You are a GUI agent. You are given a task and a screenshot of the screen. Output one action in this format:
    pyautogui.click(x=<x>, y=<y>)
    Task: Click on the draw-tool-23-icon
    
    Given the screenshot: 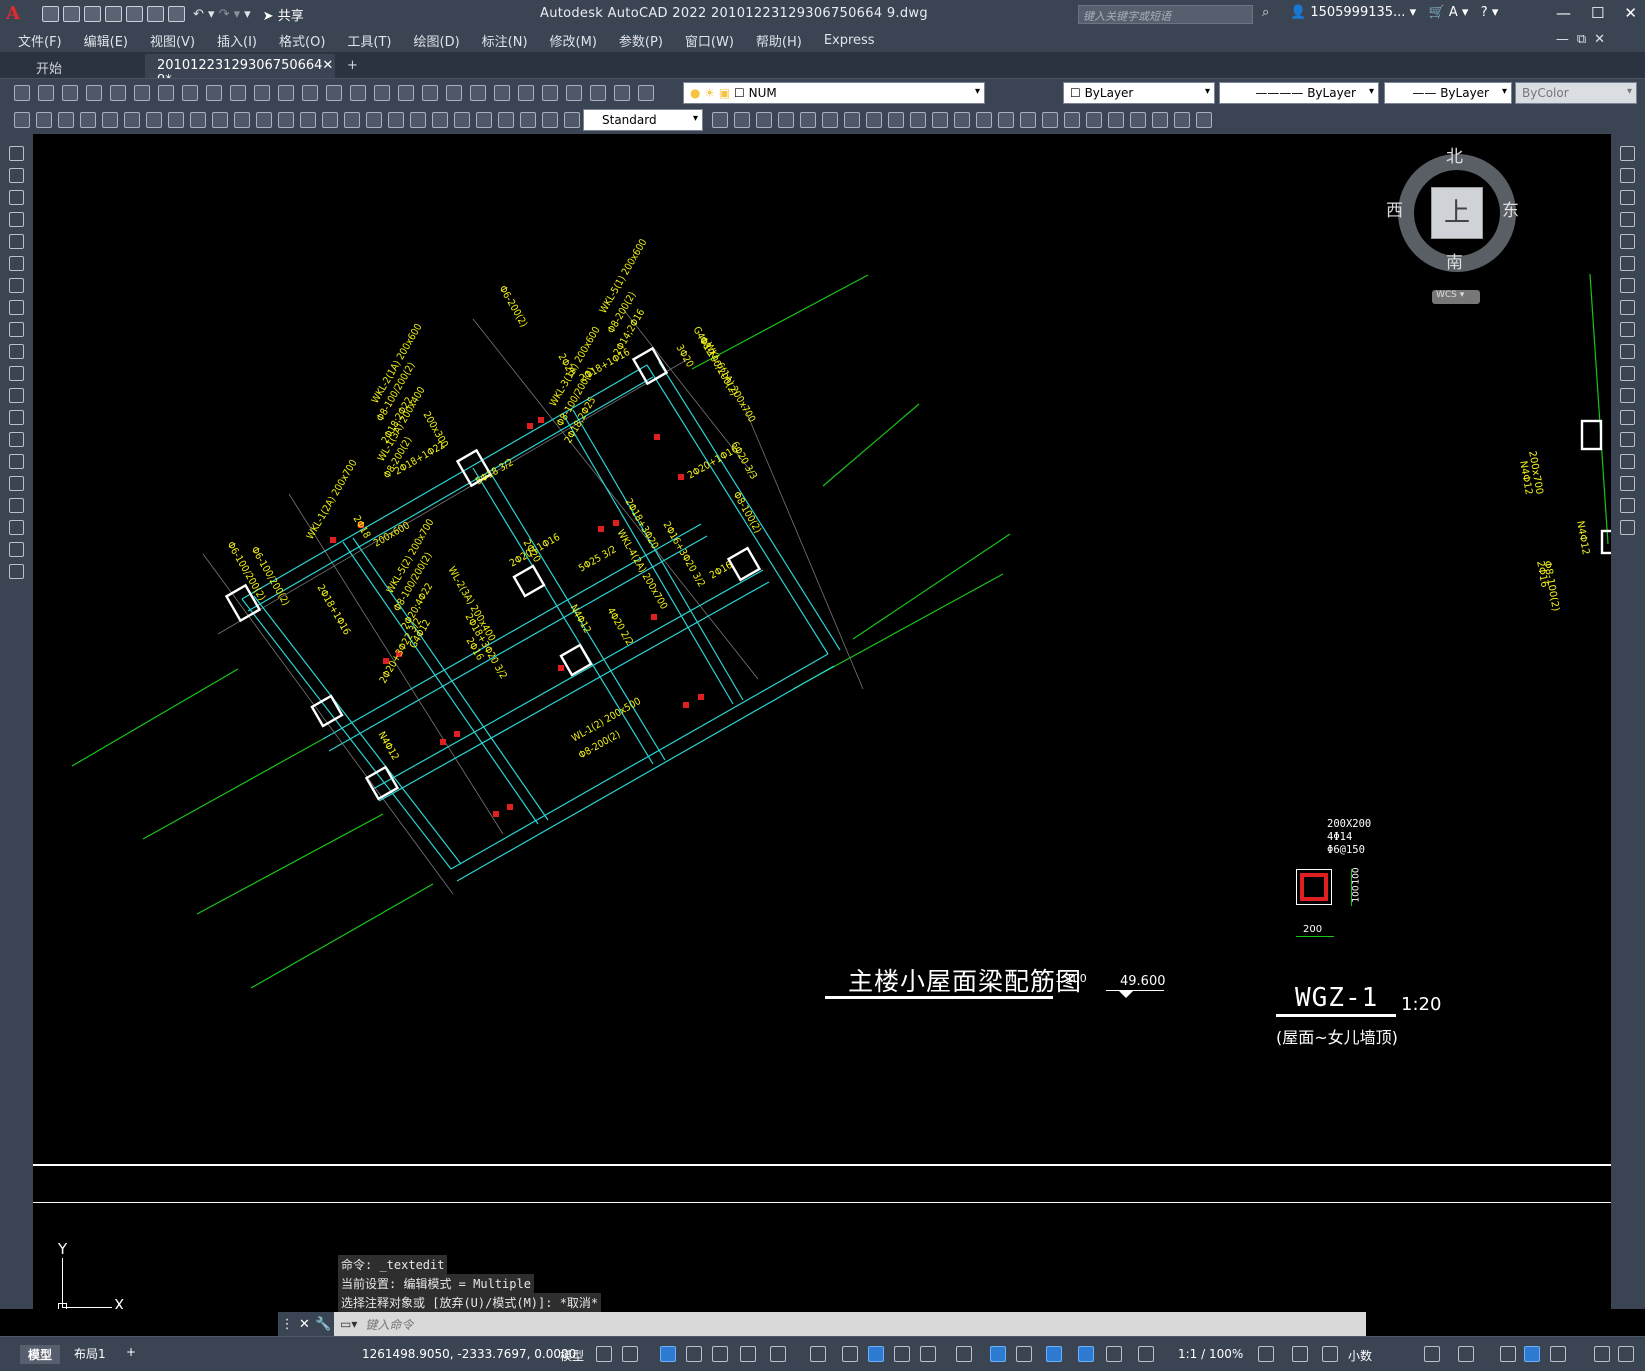 What is the action you would take?
    pyautogui.click(x=528, y=120)
    